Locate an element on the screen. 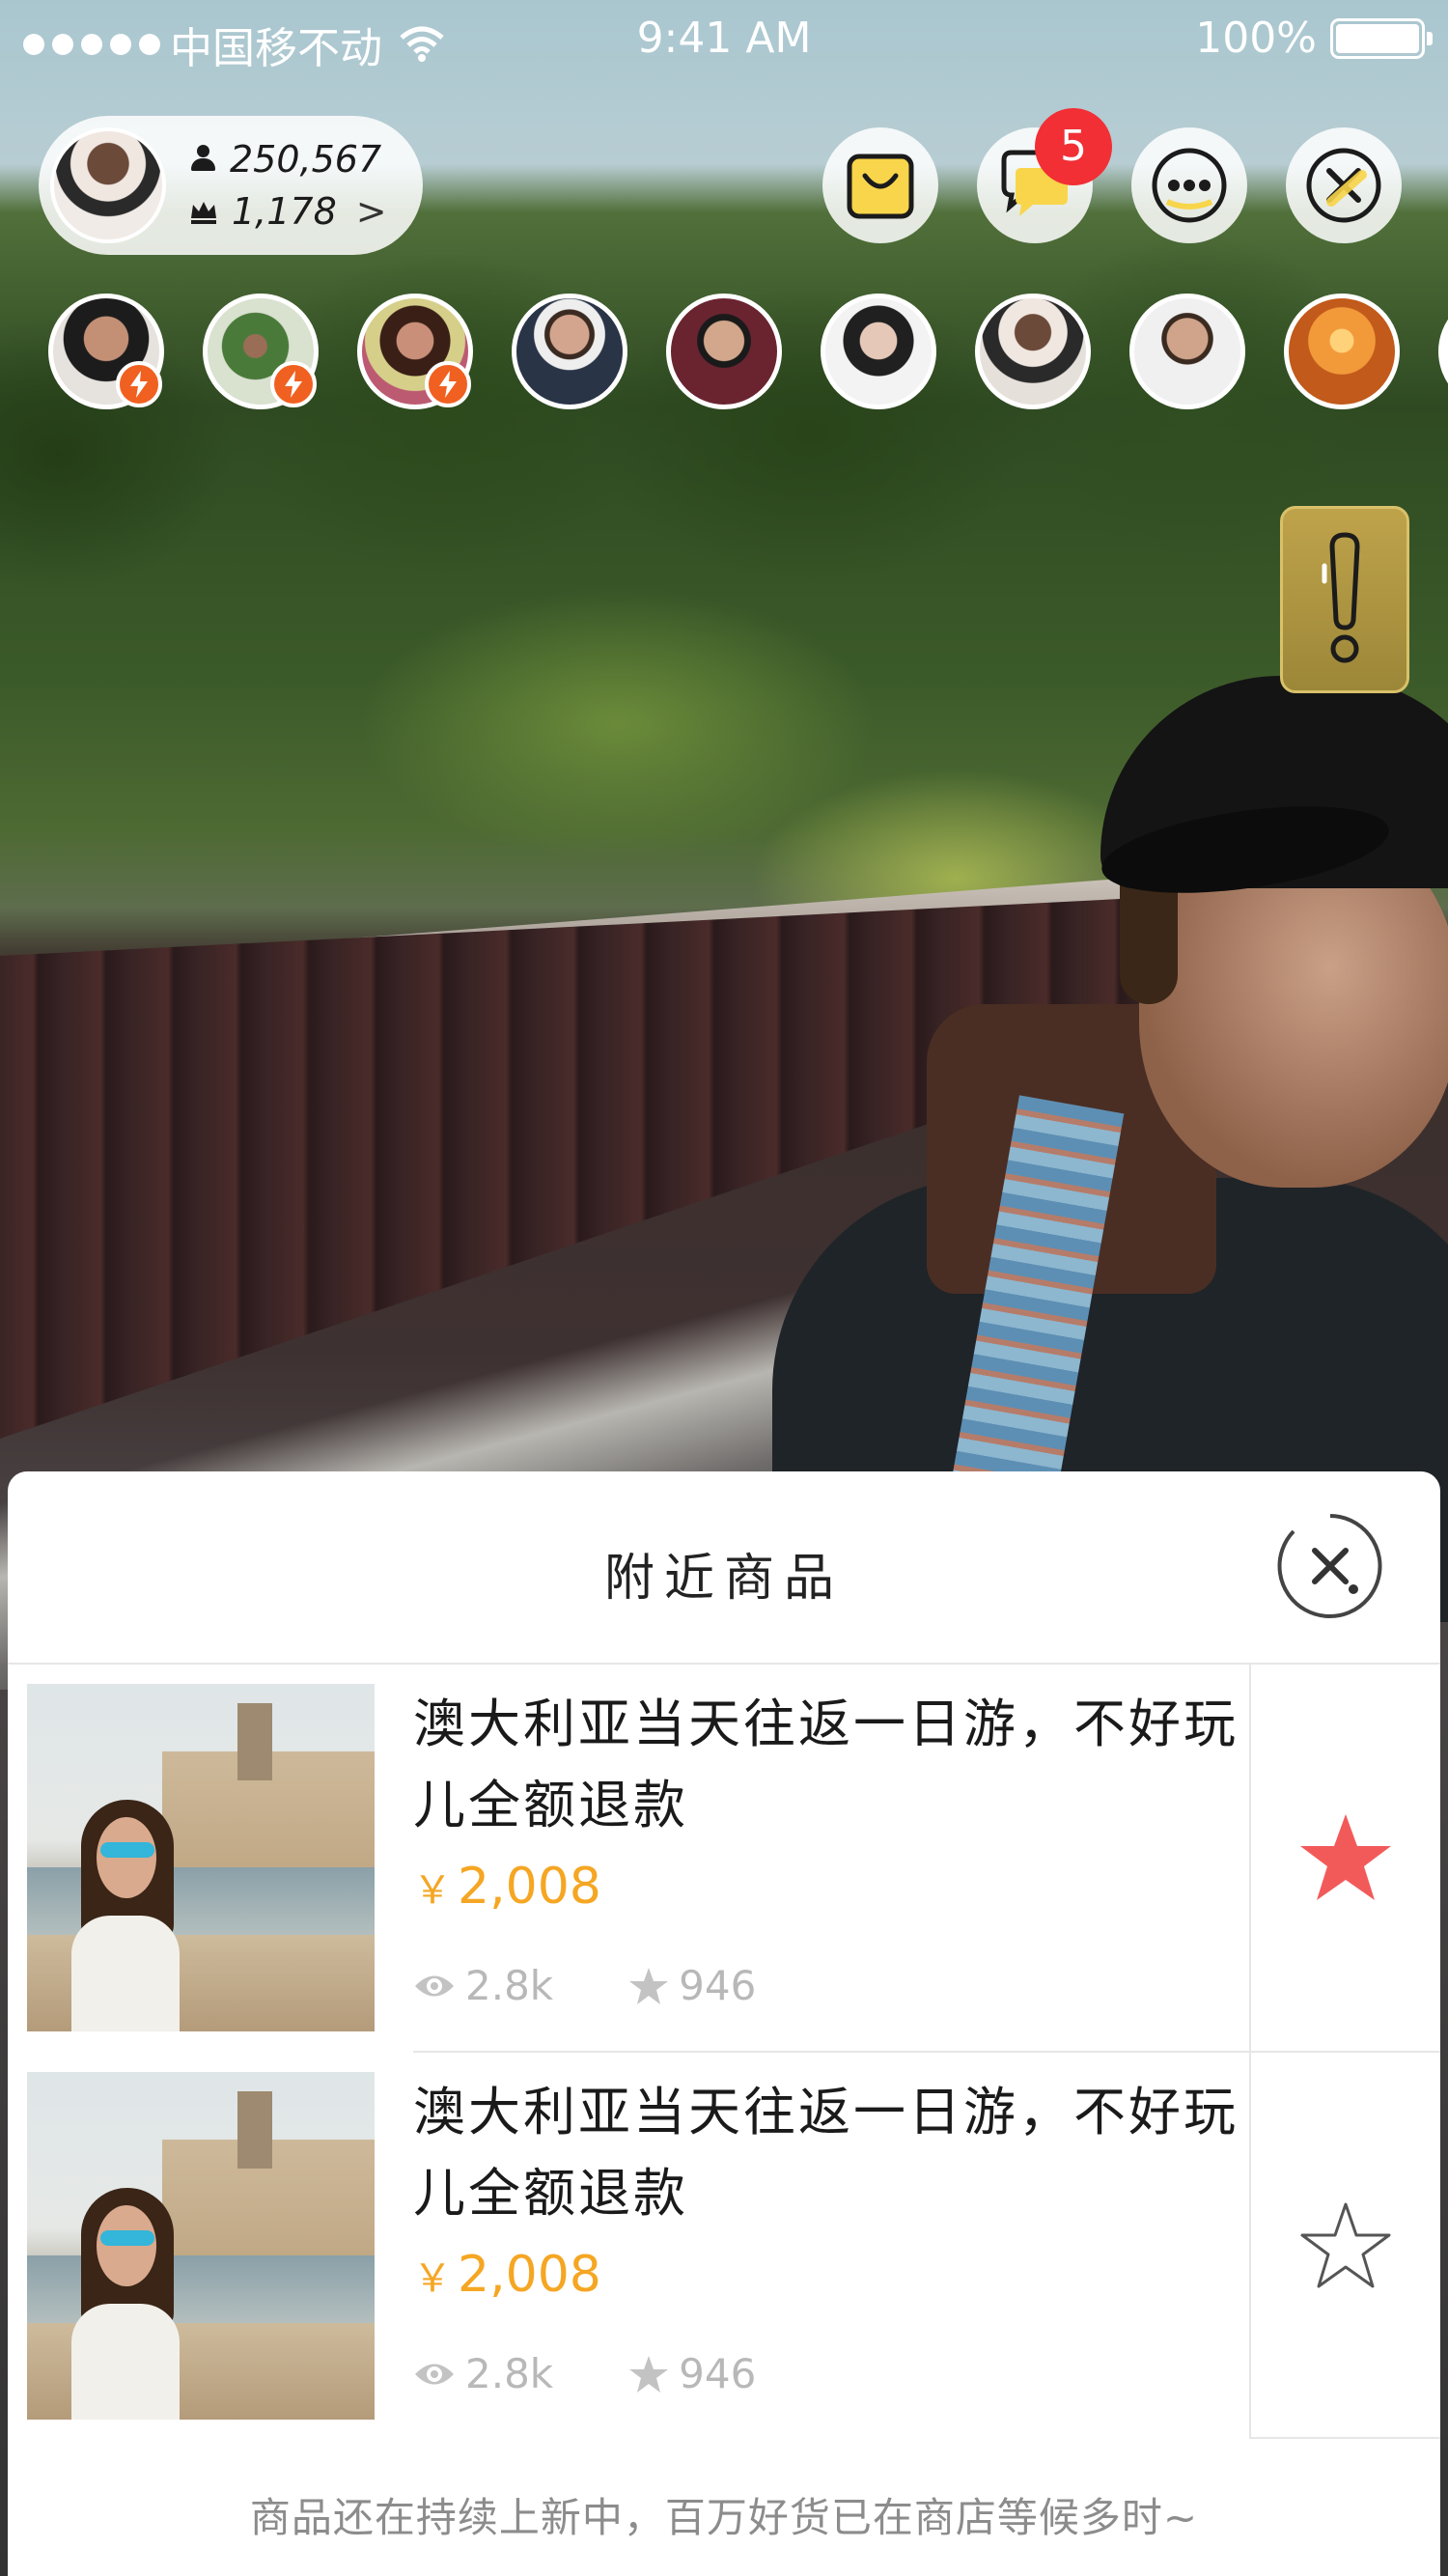 The height and width of the screenshot is (2576, 1448). footer-note: 商品还在持续上新中，百万好货已在商店等候多时~ is located at coordinates (724, 2518).